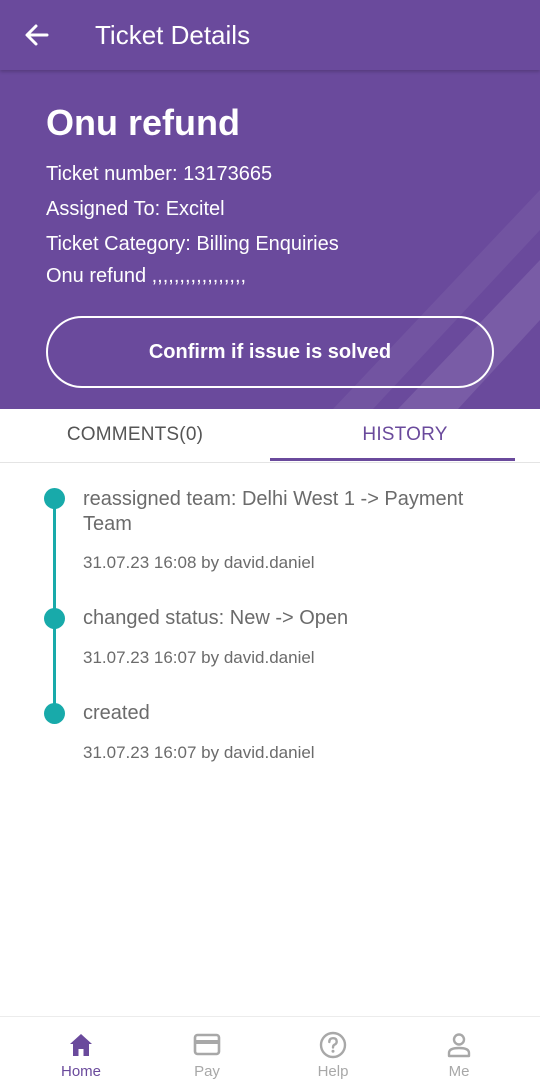 The image size is (540, 1089). Describe the element at coordinates (270, 352) in the screenshot. I see `confirm-solved-button: Confirm if issue is solved` at that location.